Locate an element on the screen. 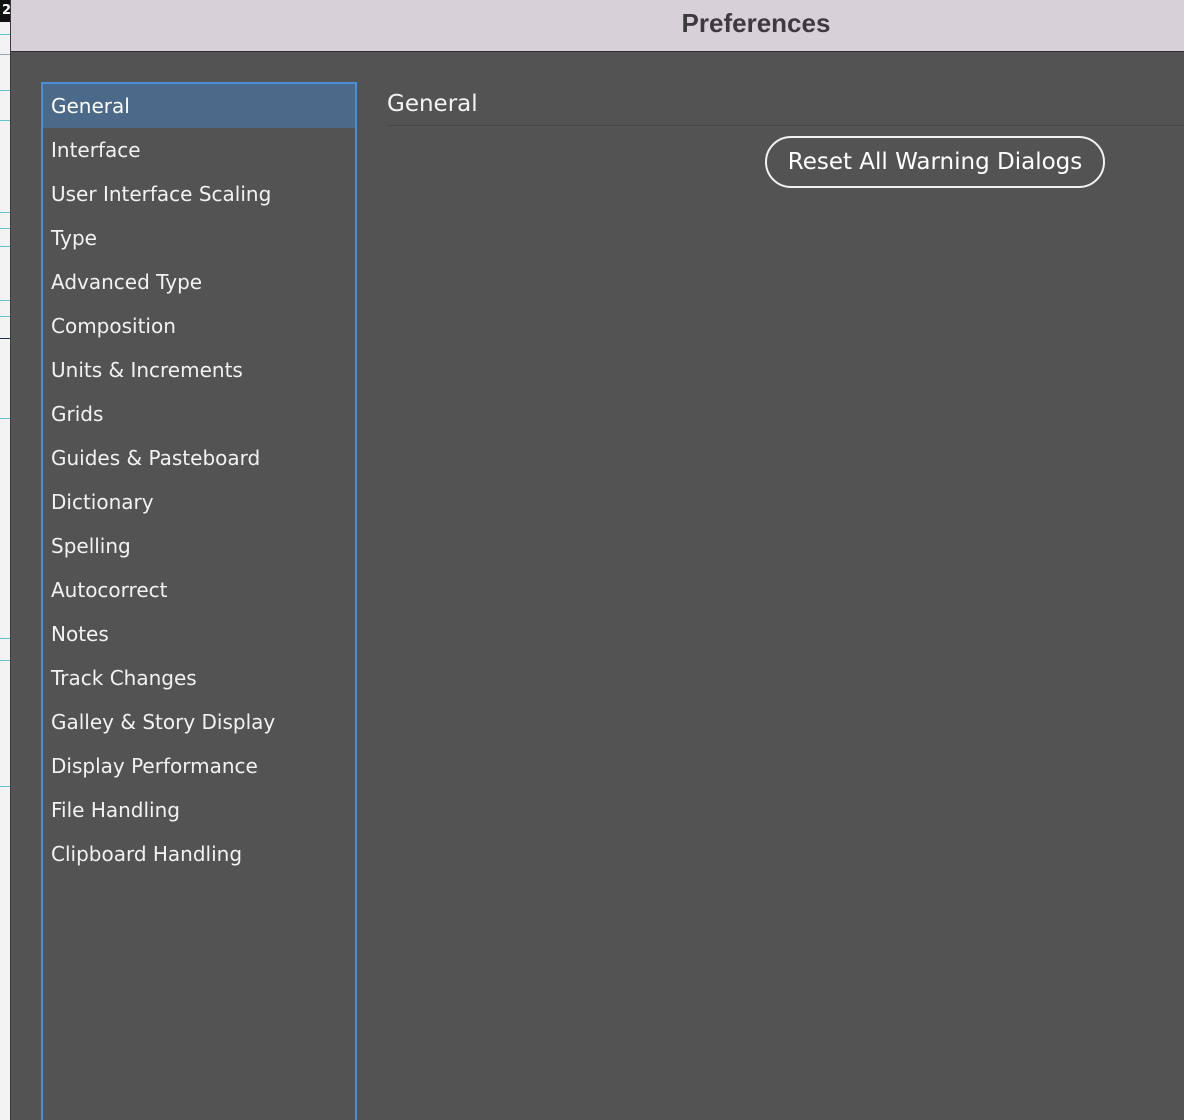 The height and width of the screenshot is (1120, 1184). sidebar-item-grids: Grids is located at coordinates (199, 414).